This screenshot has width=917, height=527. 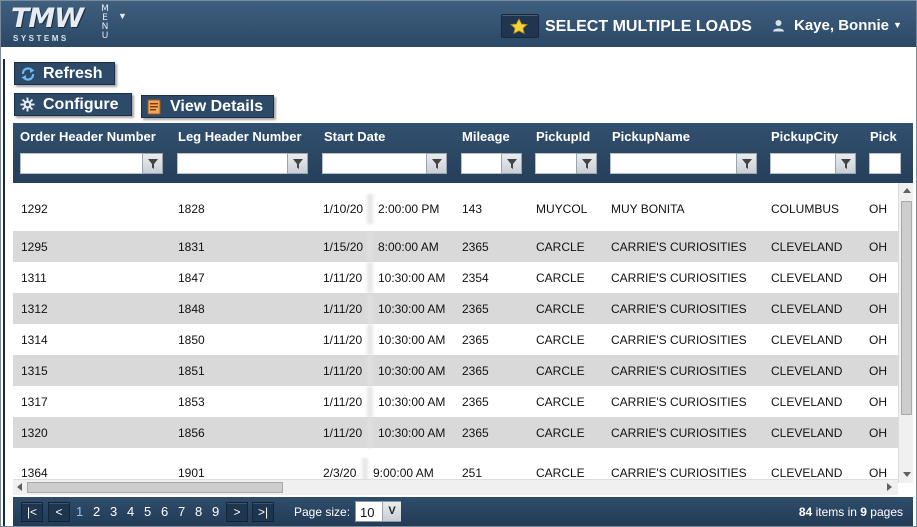 What do you see at coordinates (164, 511) in the screenshot?
I see `page-link-6: 6` at bounding box center [164, 511].